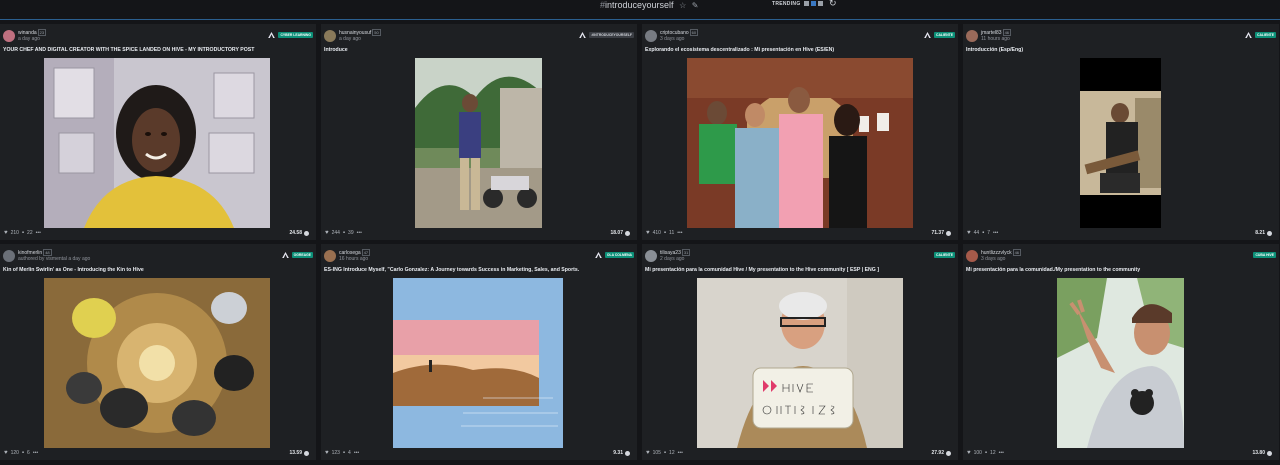 The width and height of the screenshot is (1280, 465). I want to click on post-author: jmartel83 46 11 hours ago, so click(989, 35).